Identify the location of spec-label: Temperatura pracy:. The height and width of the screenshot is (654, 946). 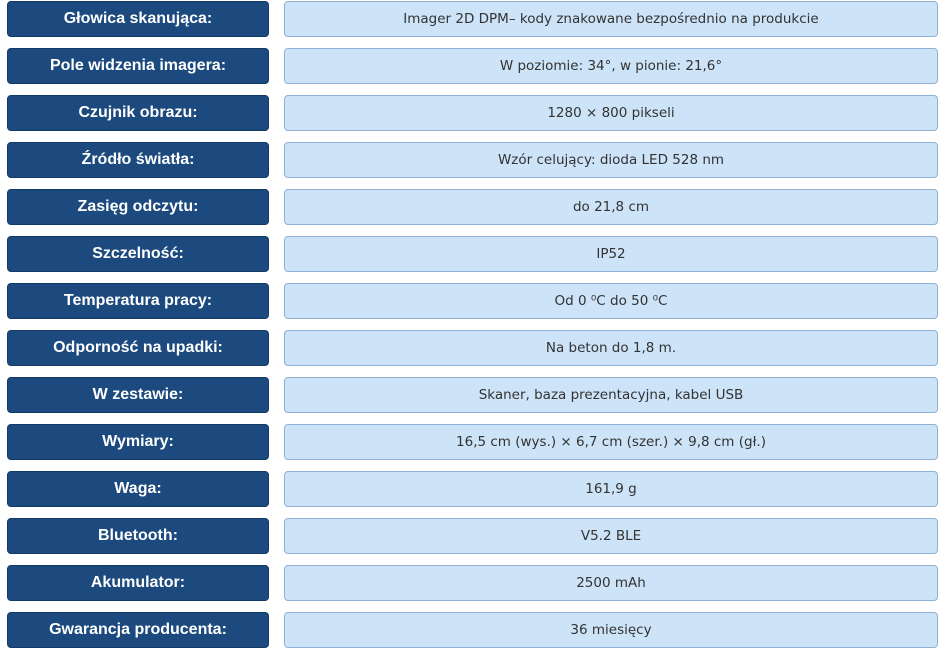
(138, 301).